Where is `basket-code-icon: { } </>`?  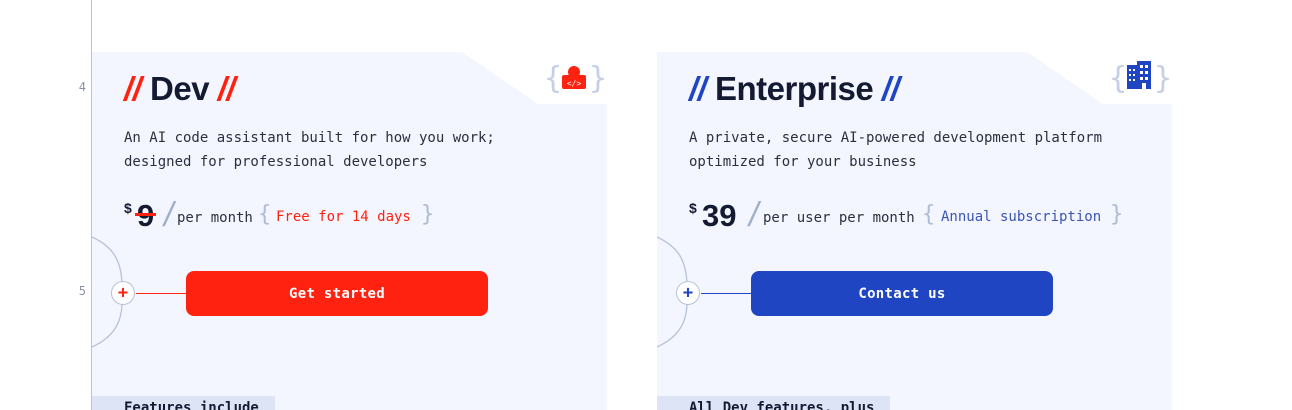
basket-code-icon: { } </> is located at coordinates (575, 80).